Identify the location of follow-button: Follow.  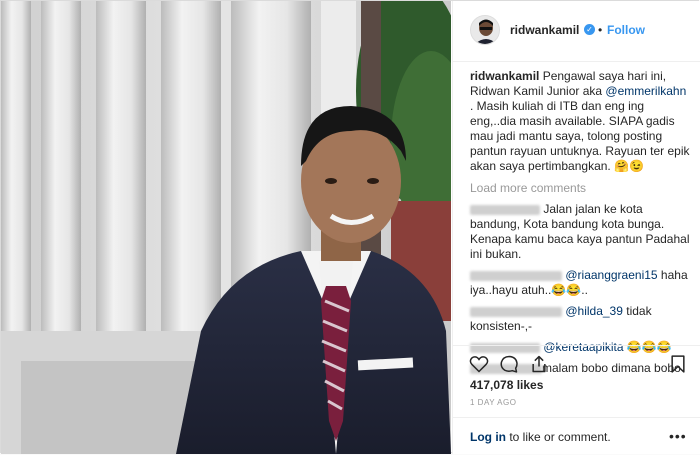
(626, 30).